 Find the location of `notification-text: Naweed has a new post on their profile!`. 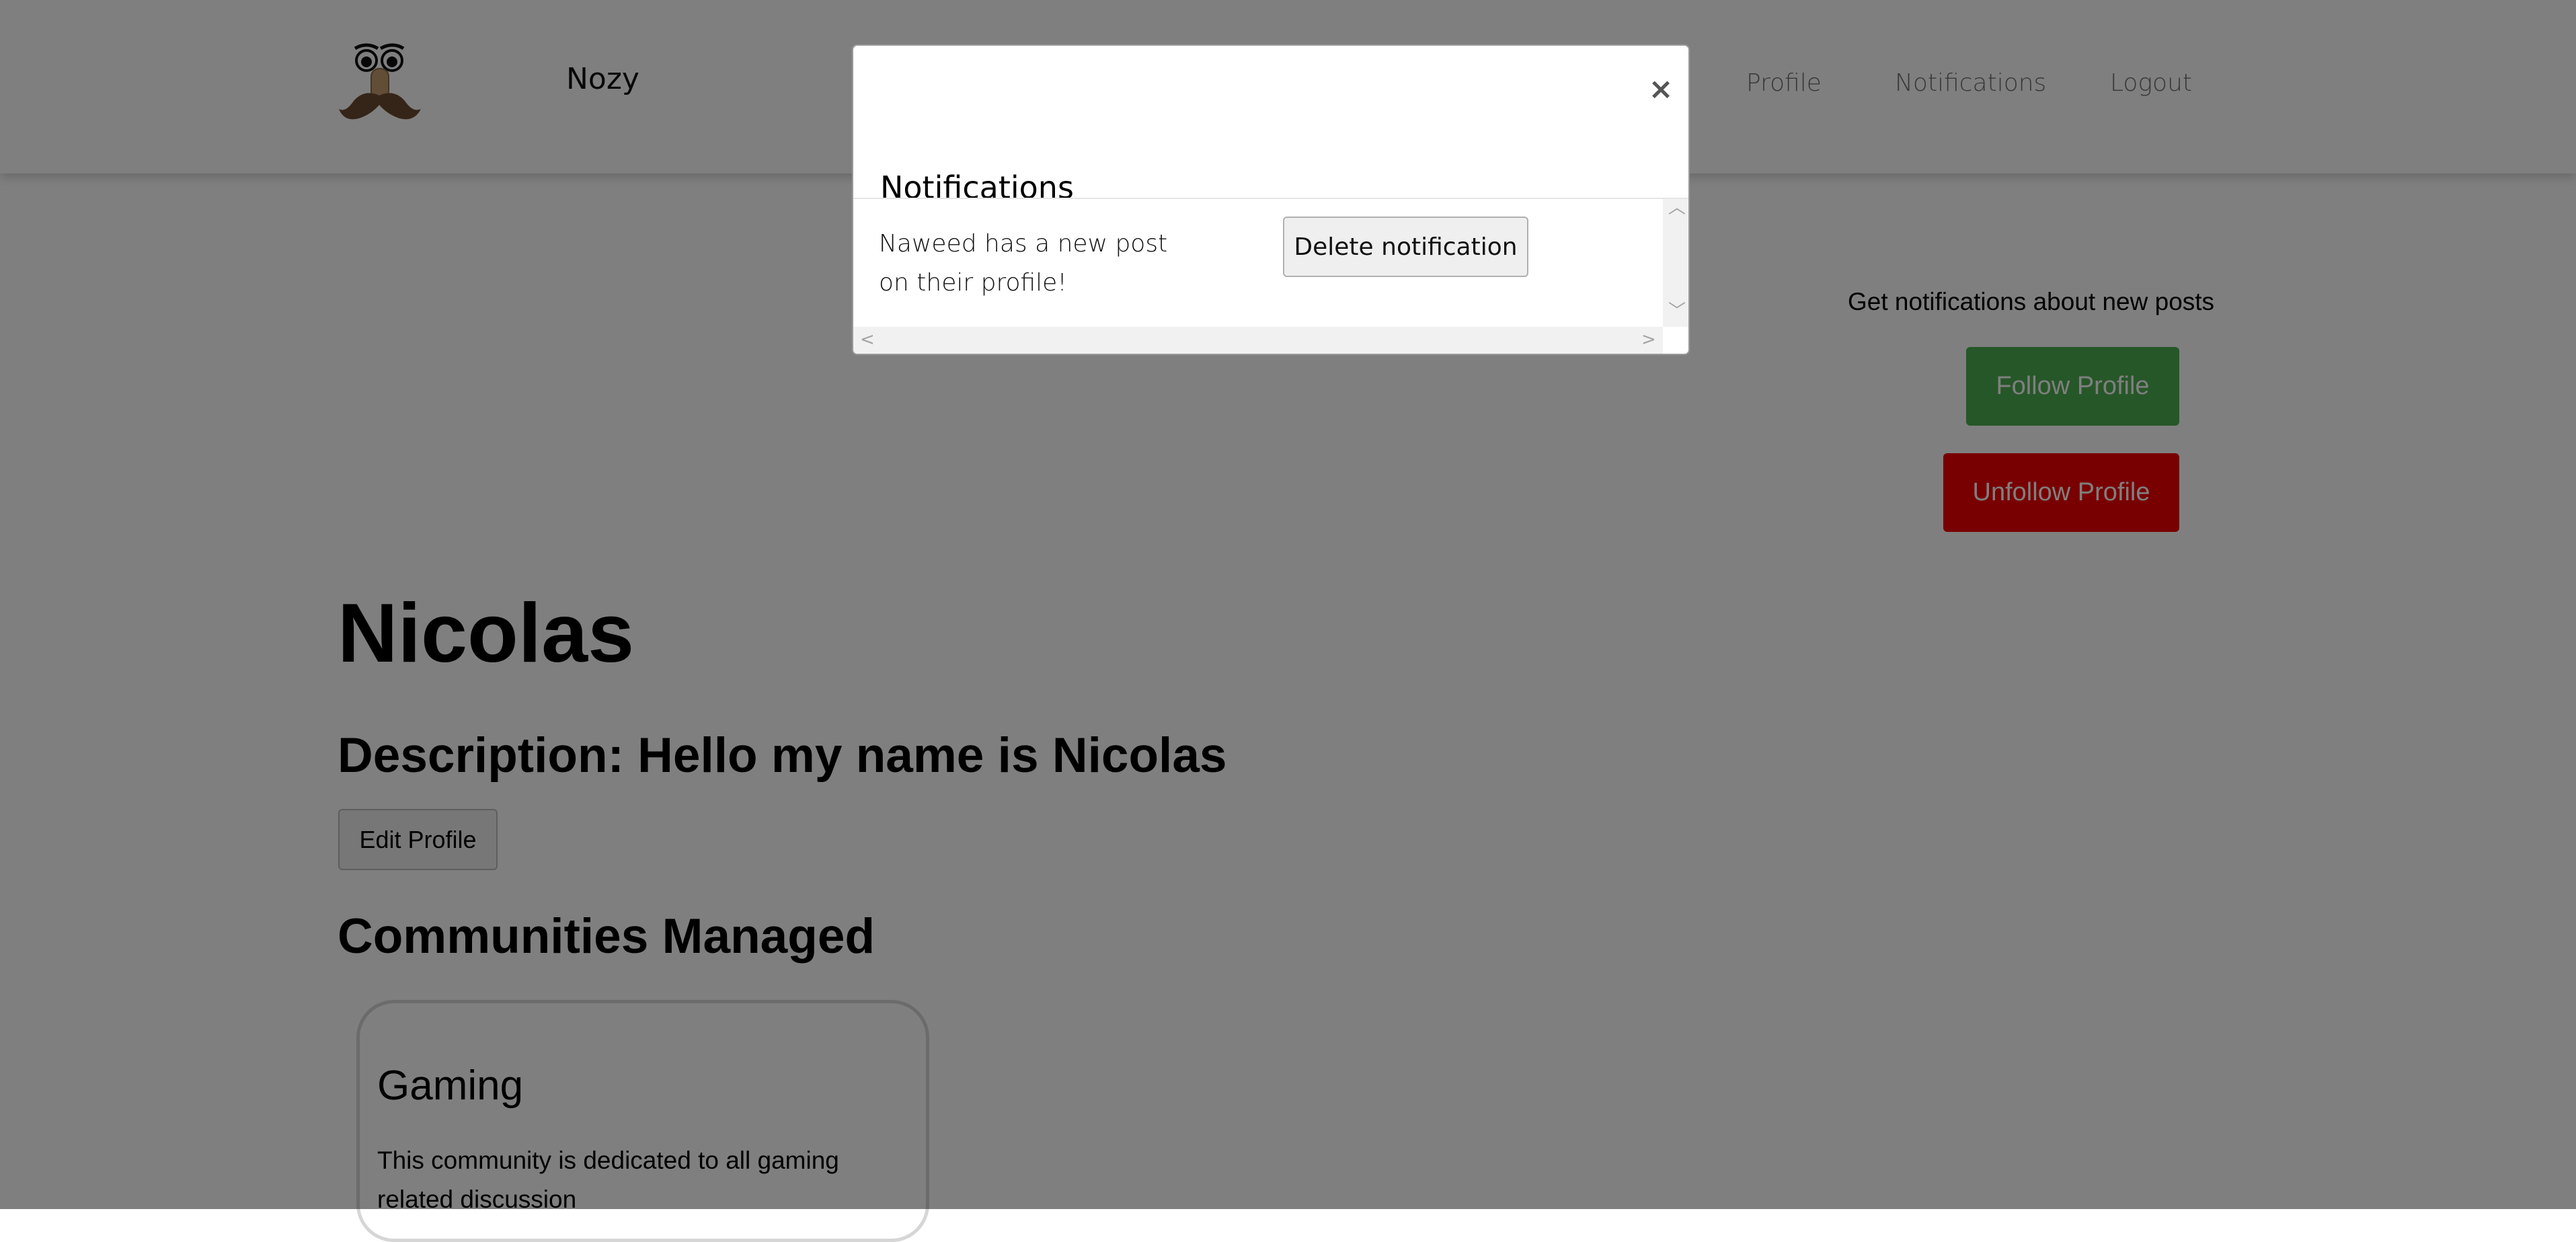

notification-text: Naweed has a new post on their profile! is located at coordinates (1024, 263).